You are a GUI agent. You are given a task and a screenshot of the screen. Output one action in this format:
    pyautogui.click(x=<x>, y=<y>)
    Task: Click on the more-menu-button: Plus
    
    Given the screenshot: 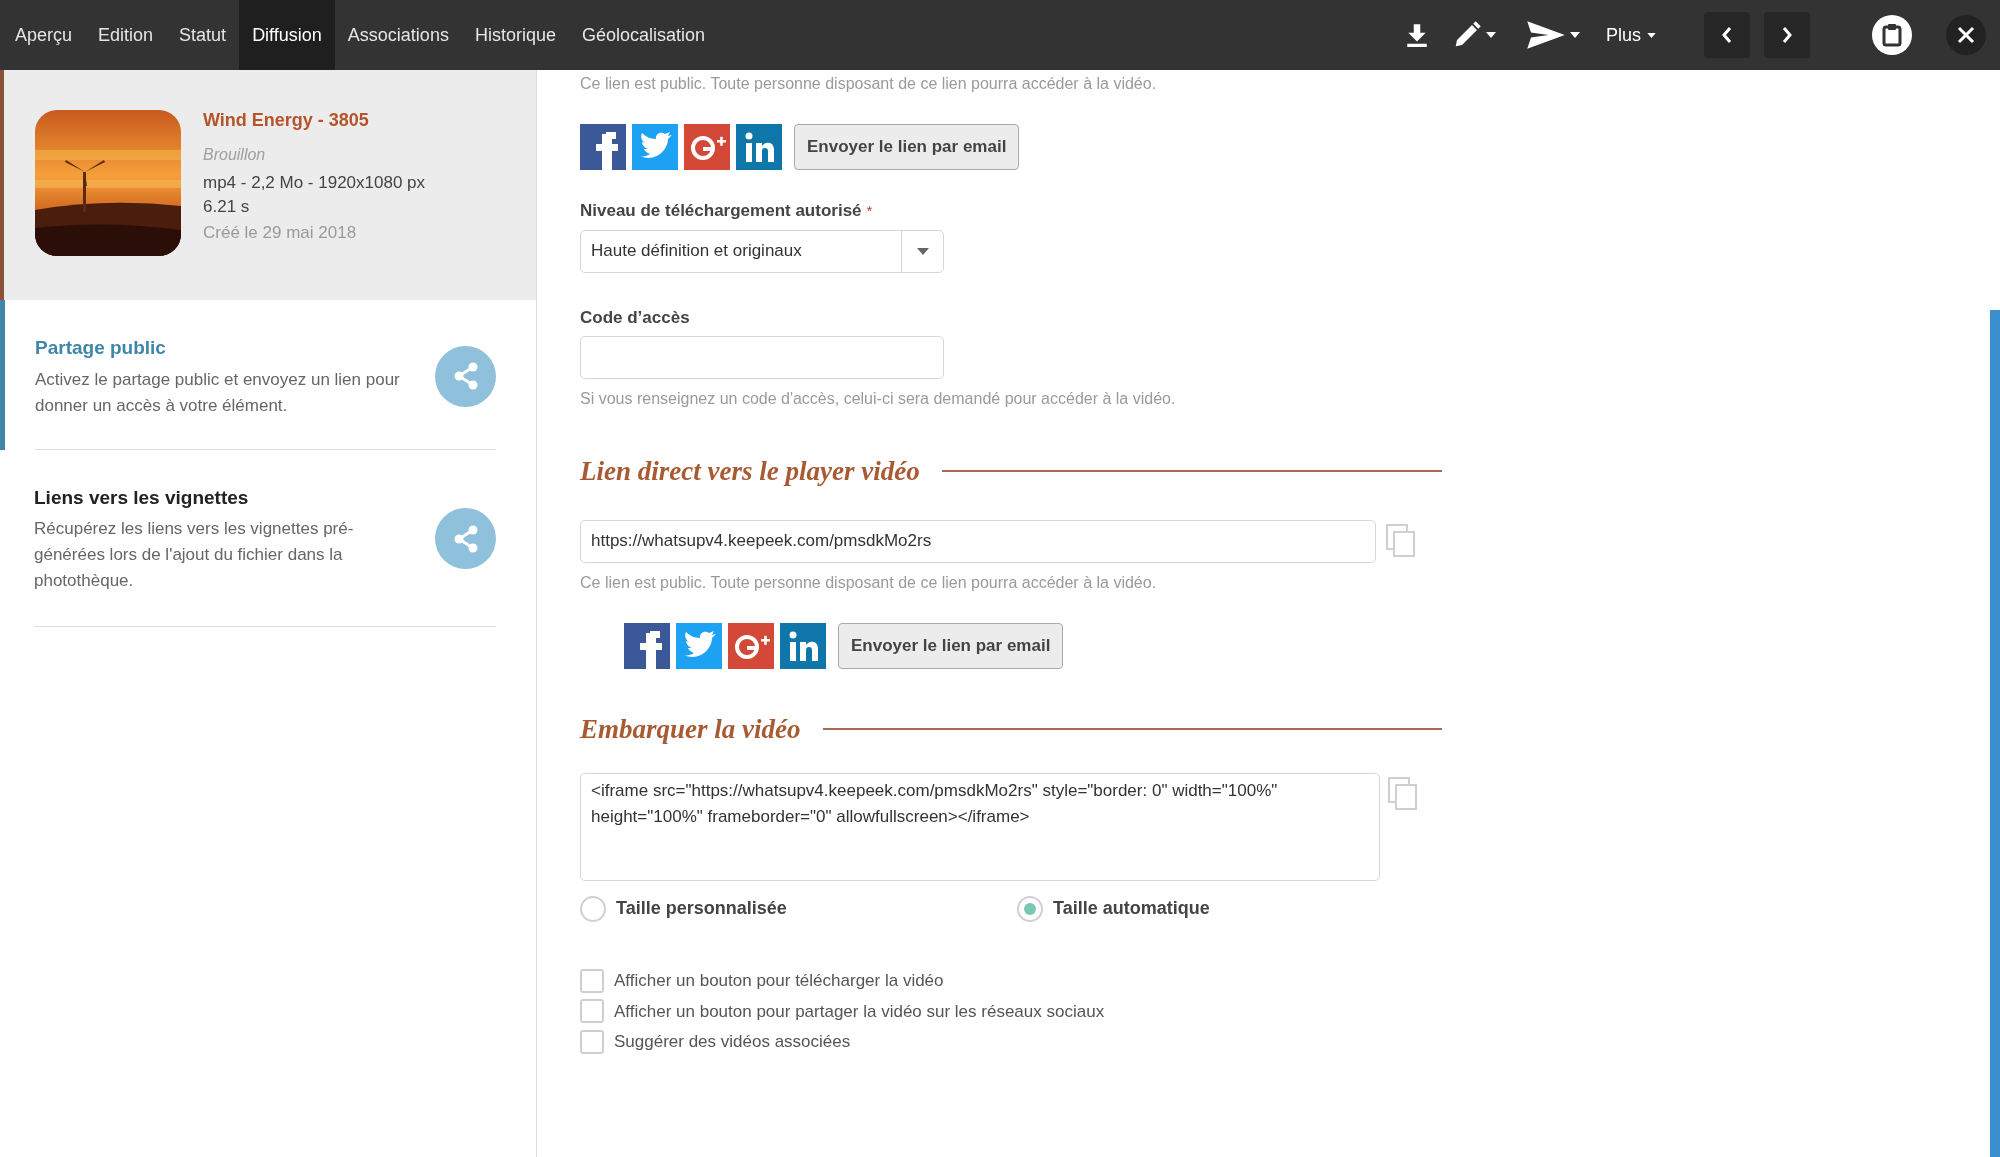 What is the action you would take?
    pyautogui.click(x=1631, y=35)
    